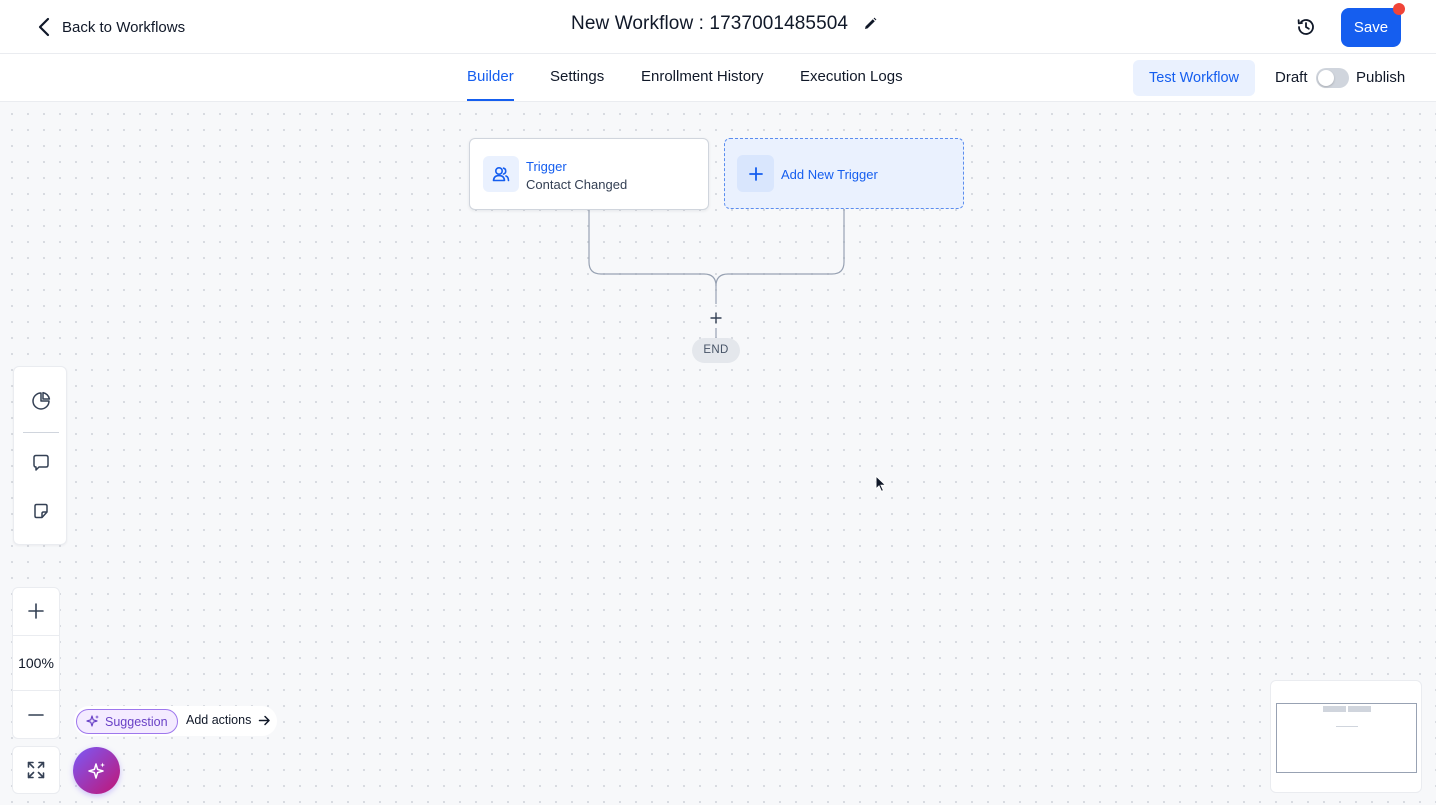  Describe the element at coordinates (136, 721) in the screenshot. I see `suggestion-chip-label: Suggestion` at that location.